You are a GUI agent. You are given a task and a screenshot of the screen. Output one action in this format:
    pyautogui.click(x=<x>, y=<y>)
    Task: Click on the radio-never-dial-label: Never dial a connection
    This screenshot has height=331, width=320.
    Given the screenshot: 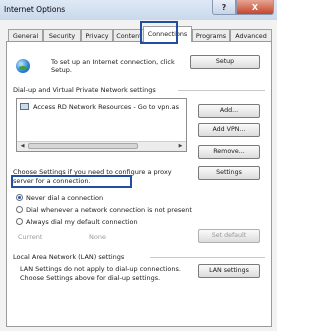 What is the action you would take?
    pyautogui.click(x=65, y=198)
    